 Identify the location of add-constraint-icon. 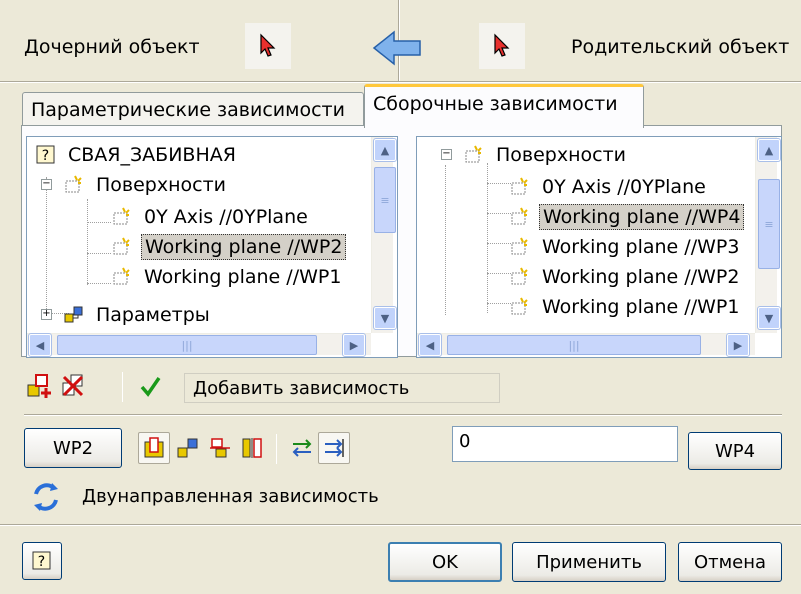
(39, 386).